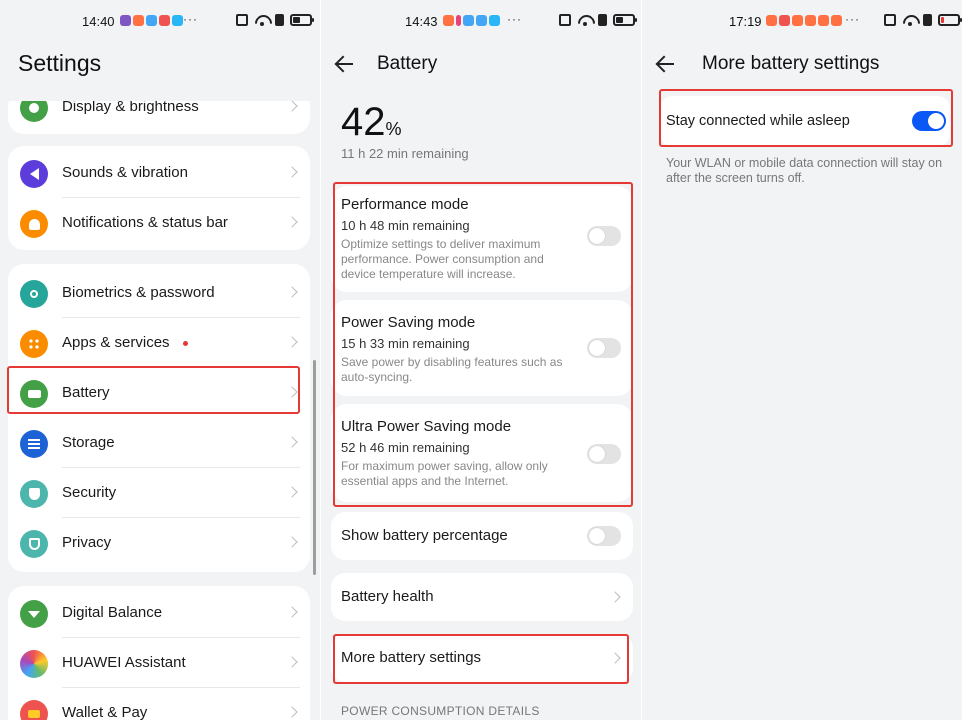  What do you see at coordinates (60, 63) in the screenshot?
I see `page-title: Settings` at bounding box center [60, 63].